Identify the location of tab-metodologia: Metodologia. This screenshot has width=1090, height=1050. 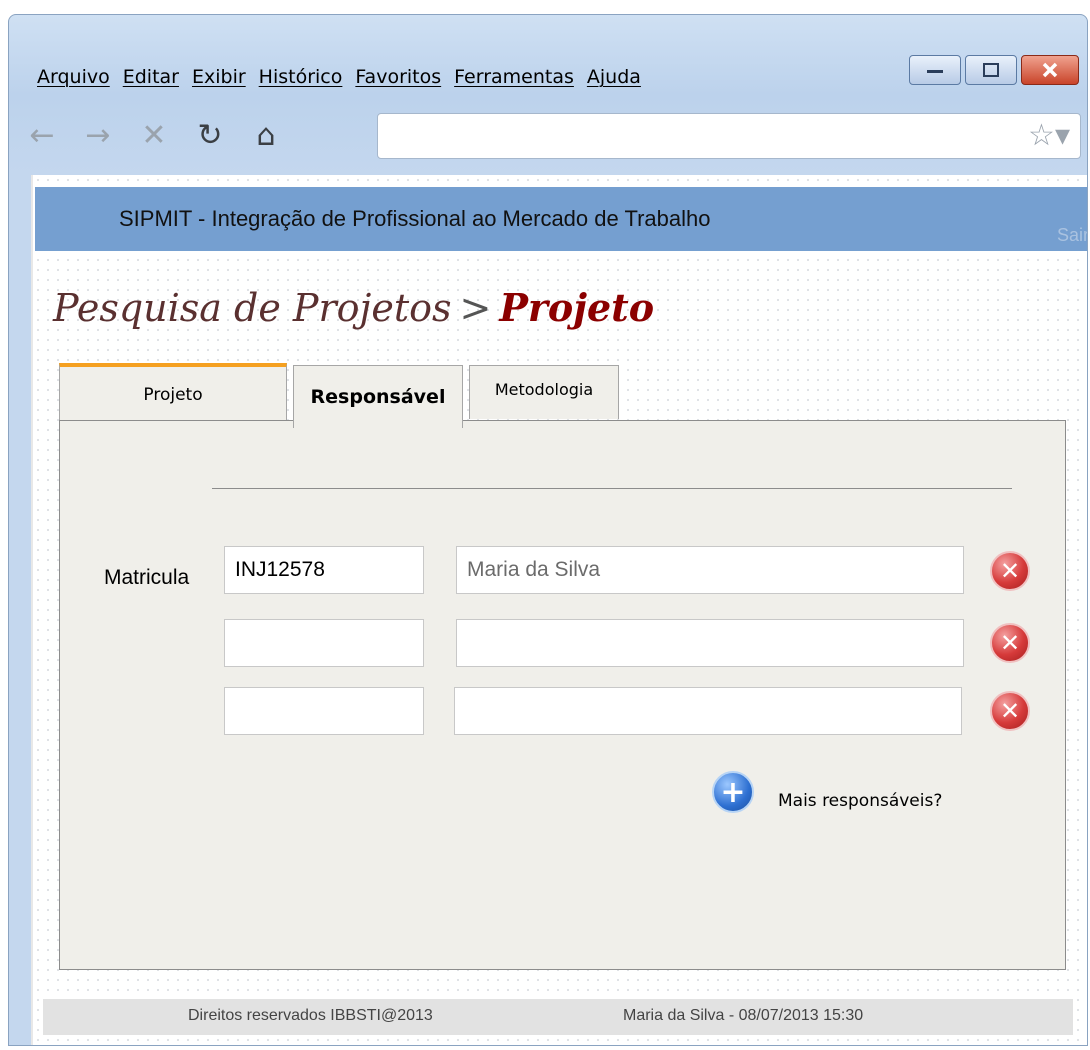
(544, 392).